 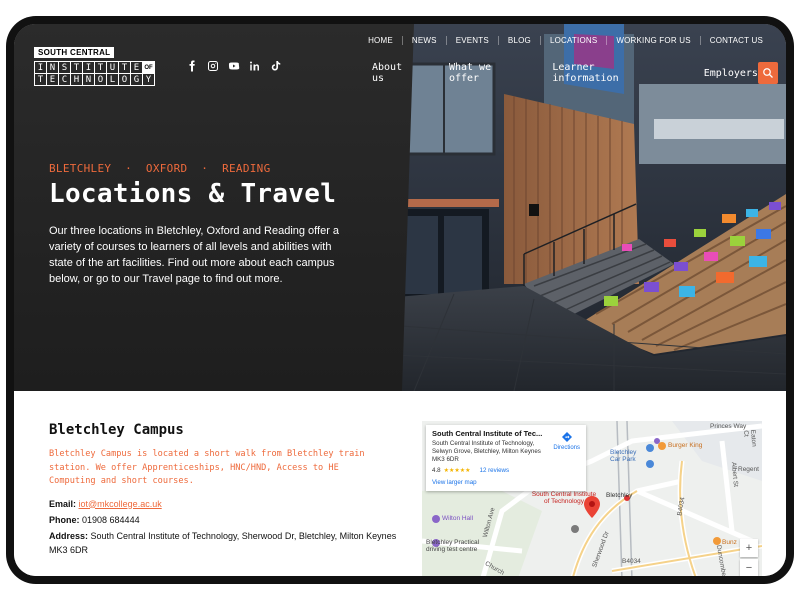 I want to click on page-title: Locations & Travel, so click(x=193, y=194).